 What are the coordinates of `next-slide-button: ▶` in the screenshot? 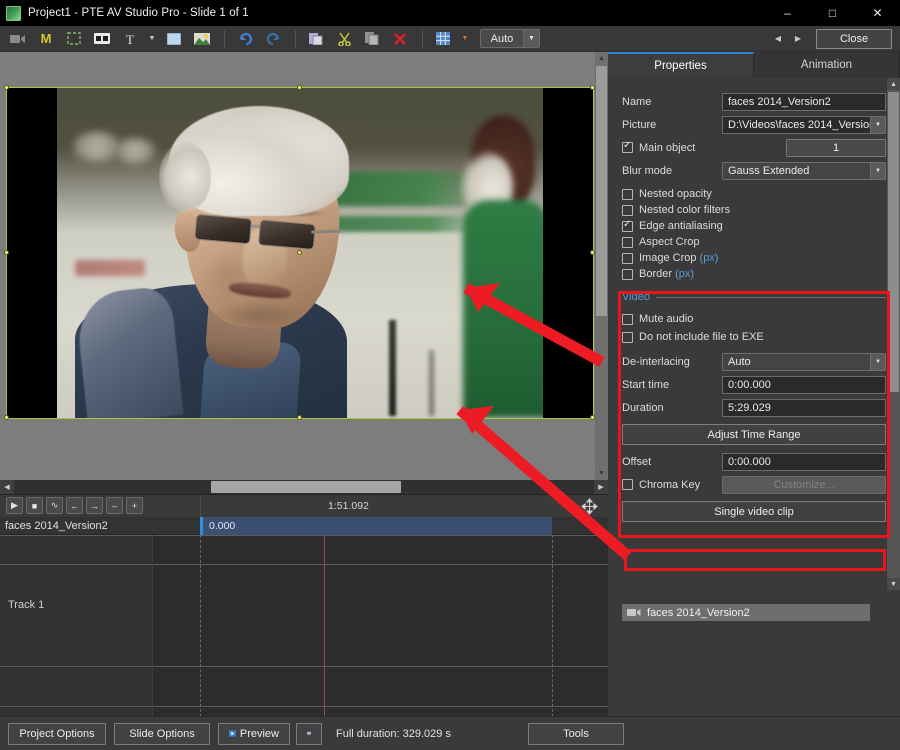 It's located at (798, 39).